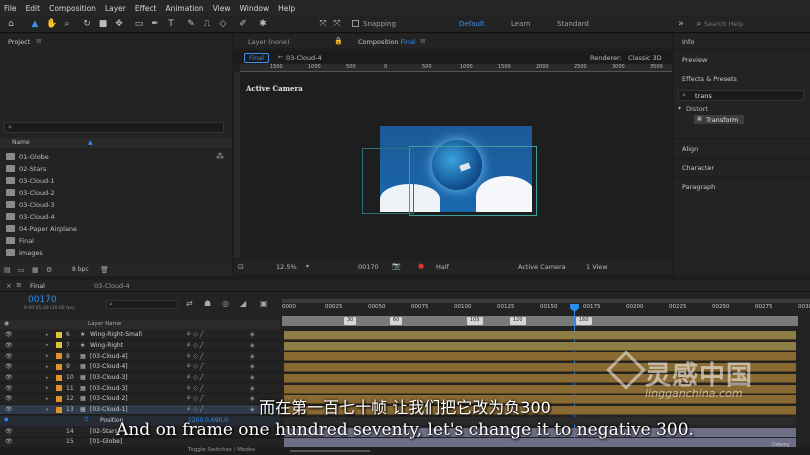  What do you see at coordinates (111, 228) in the screenshot?
I see `project-item: 04-Paper Airplane` at bounding box center [111, 228].